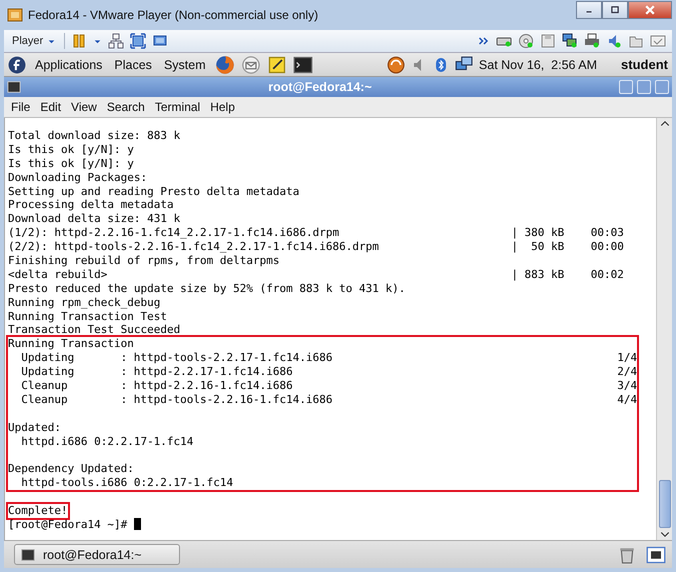 The width and height of the screenshot is (676, 572). I want to click on terminal-line: Complete!, so click(38, 511).